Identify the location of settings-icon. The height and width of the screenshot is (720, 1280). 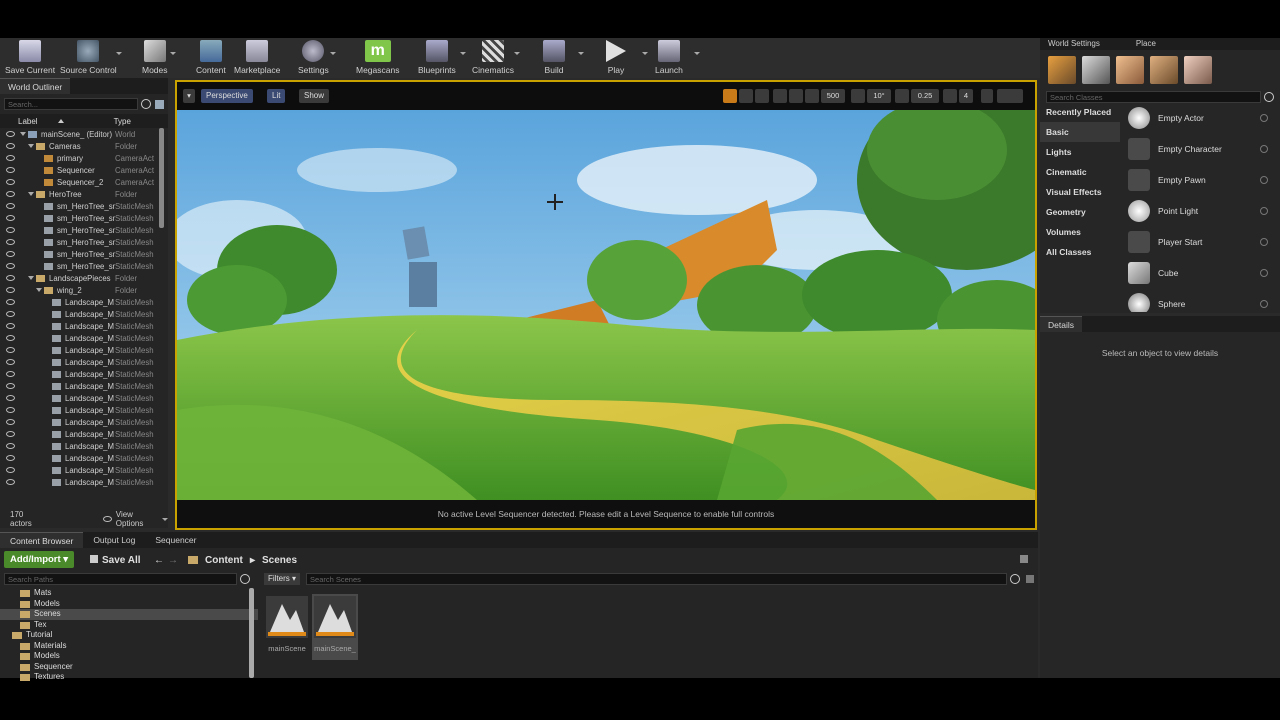
(1030, 579).